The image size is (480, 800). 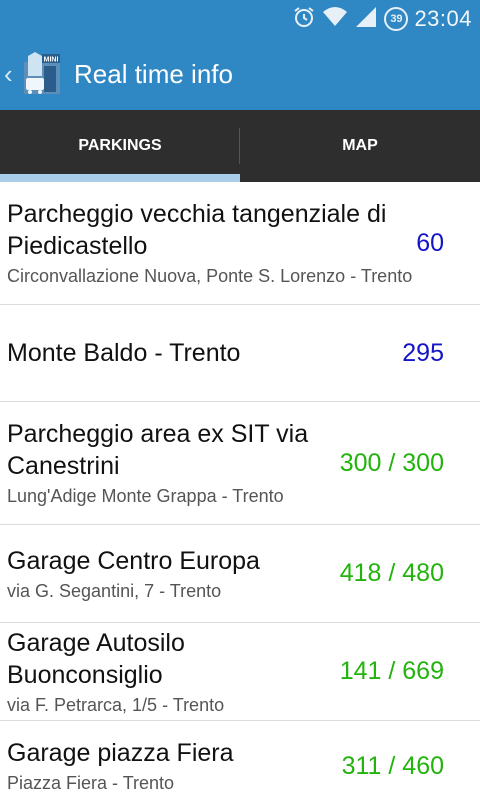 I want to click on status-bar: 39 23:04, so click(x=240, y=19).